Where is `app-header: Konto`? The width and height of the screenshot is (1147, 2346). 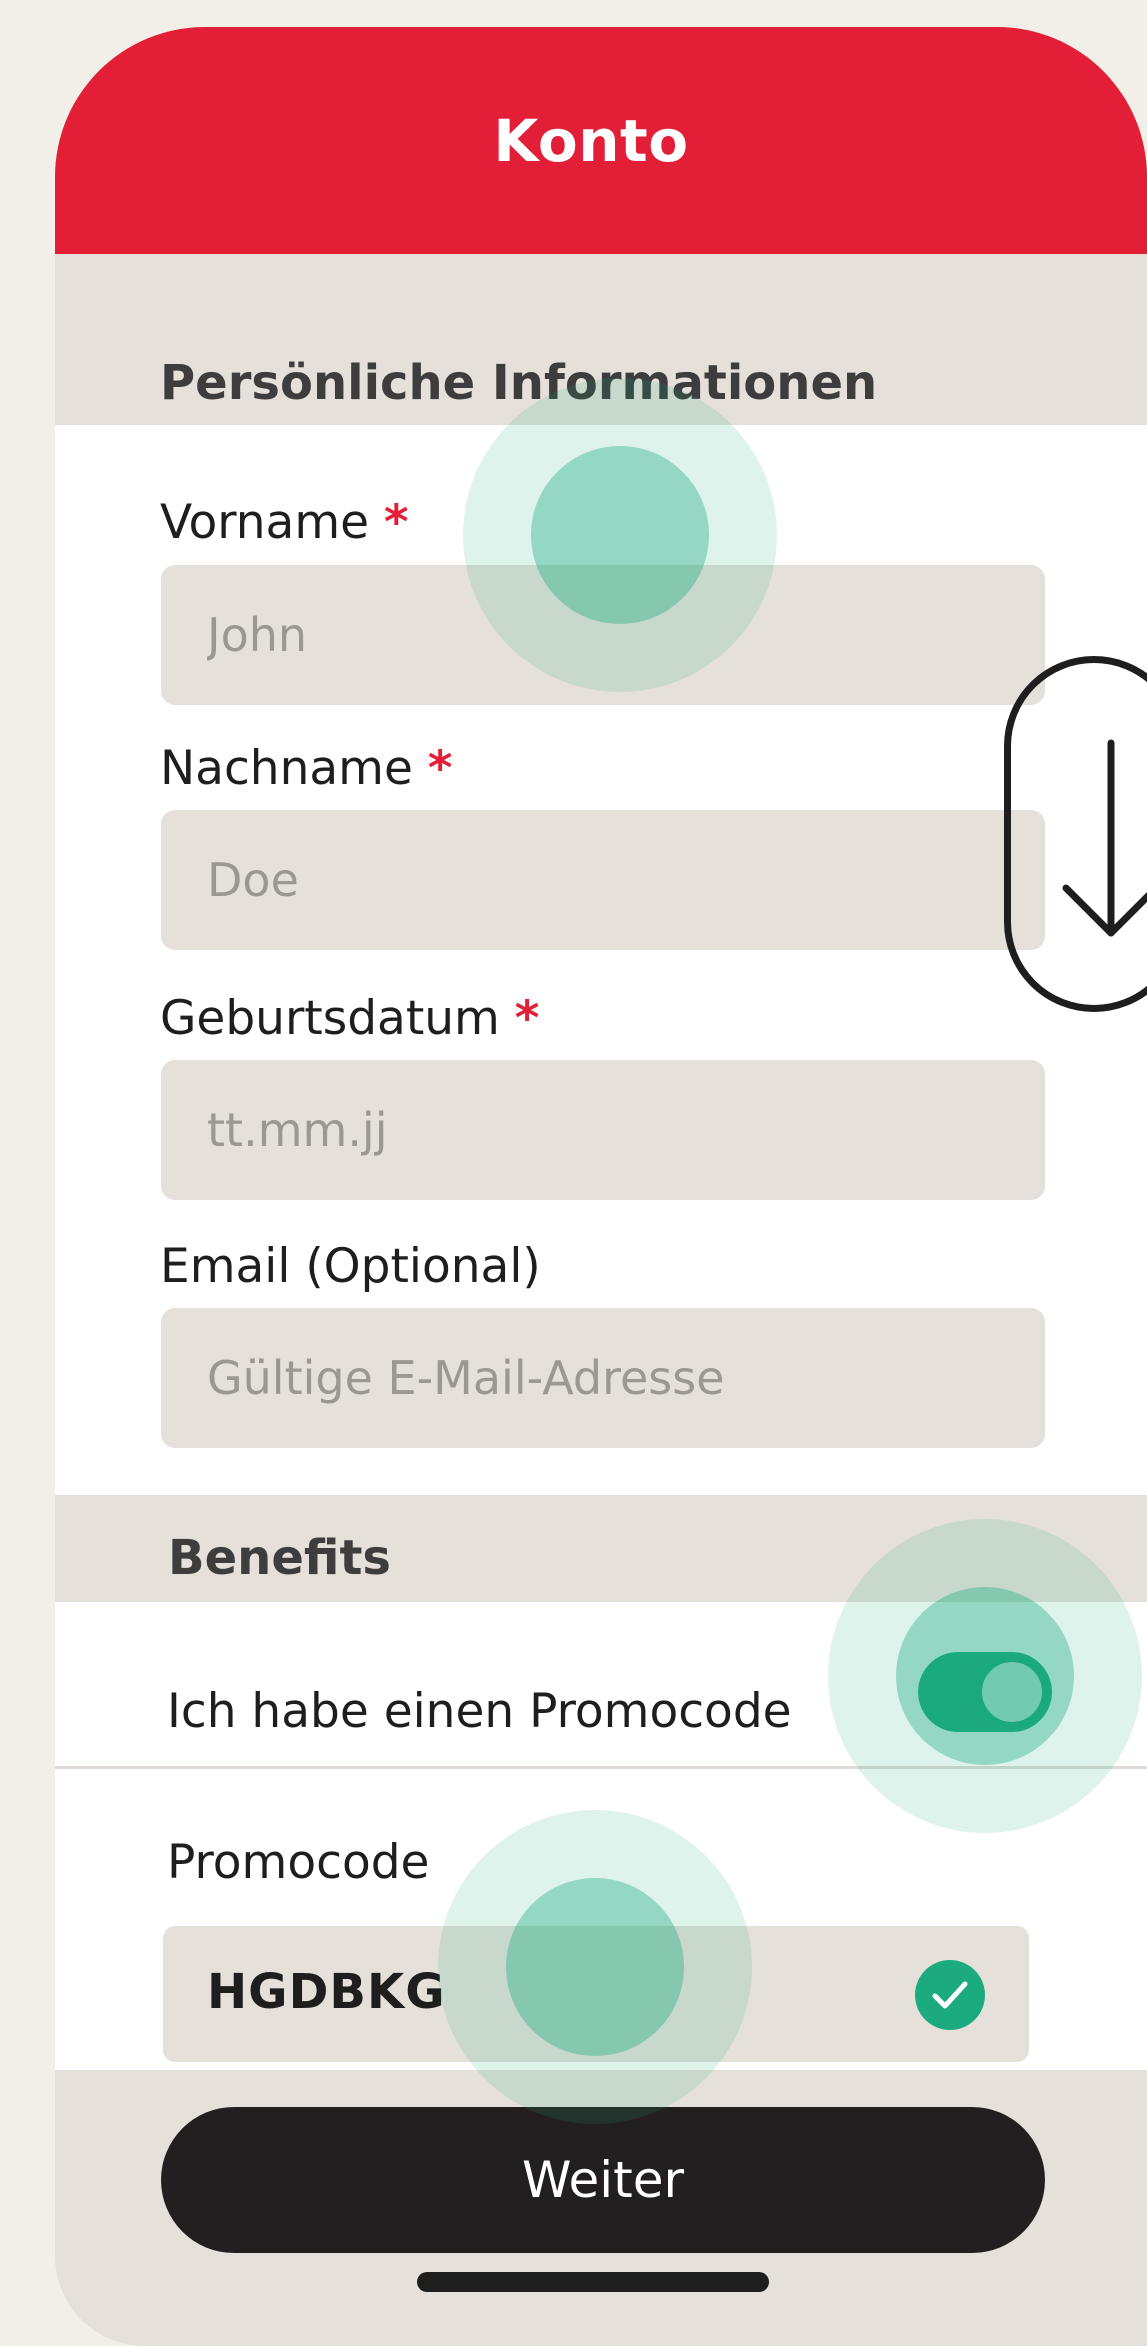
app-header: Konto is located at coordinates (601, 140).